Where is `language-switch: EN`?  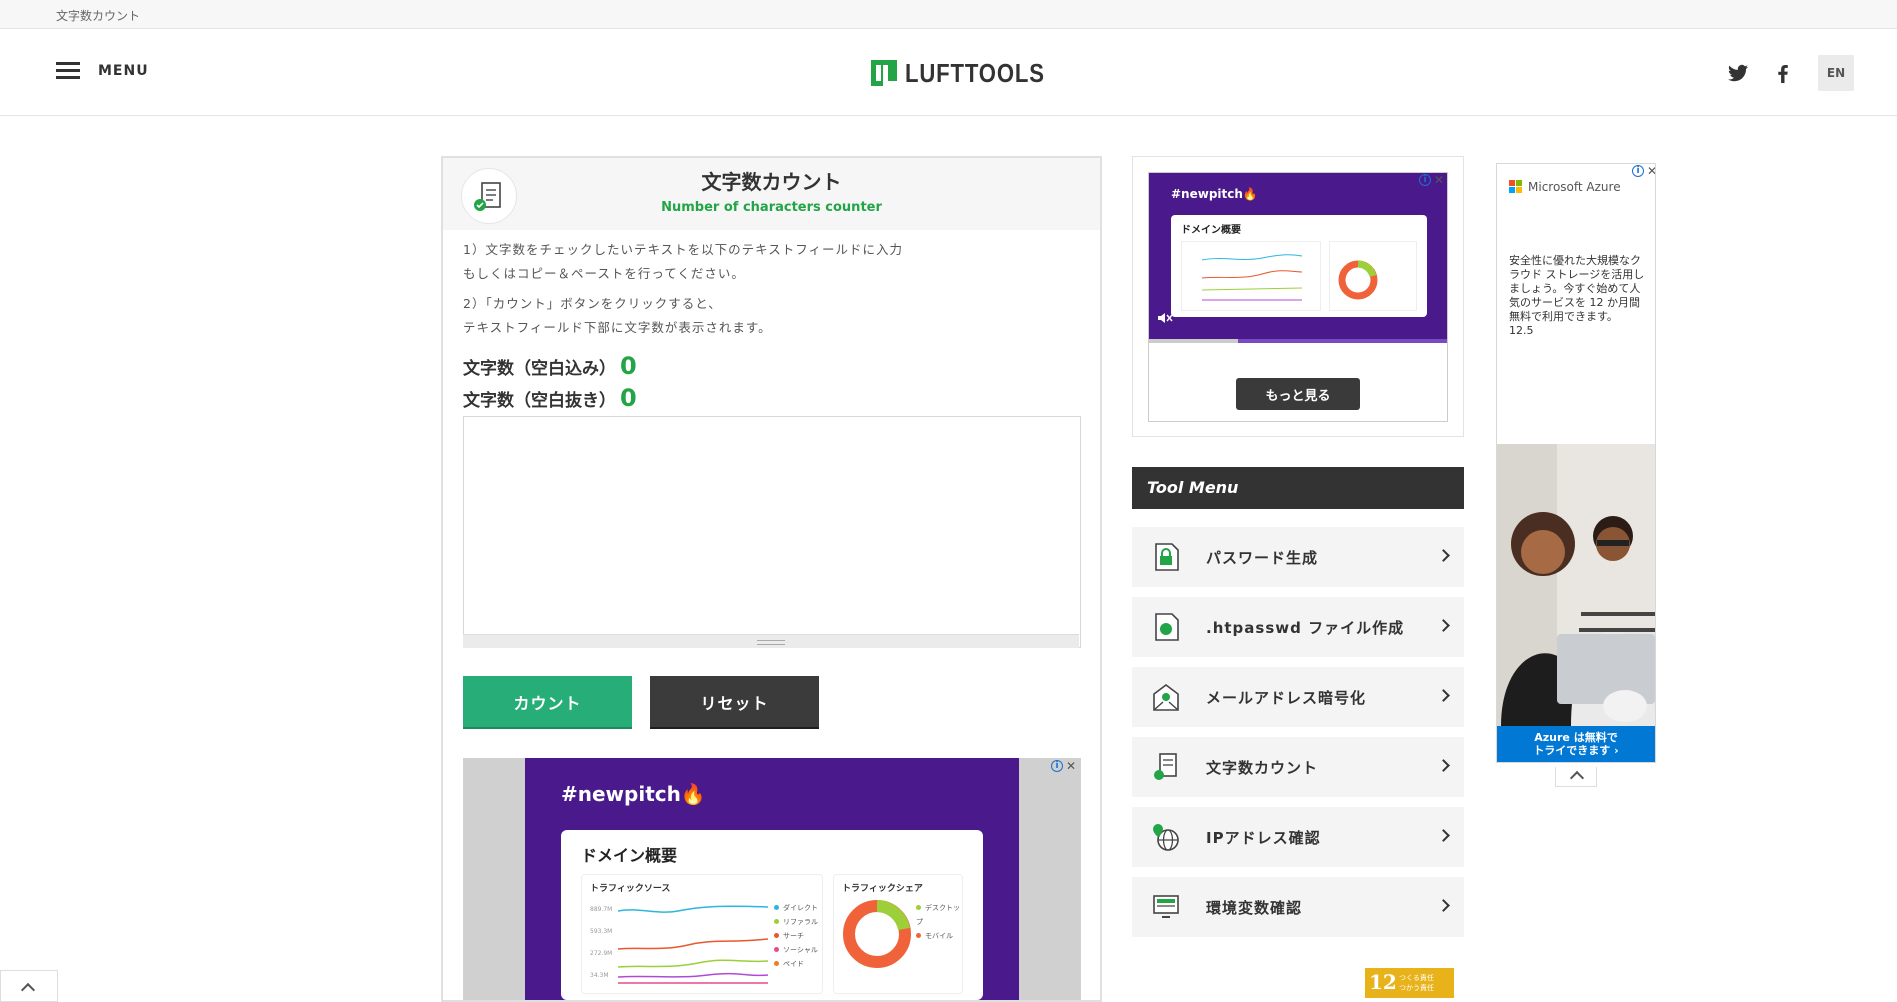
language-switch: EN is located at coordinates (1836, 73).